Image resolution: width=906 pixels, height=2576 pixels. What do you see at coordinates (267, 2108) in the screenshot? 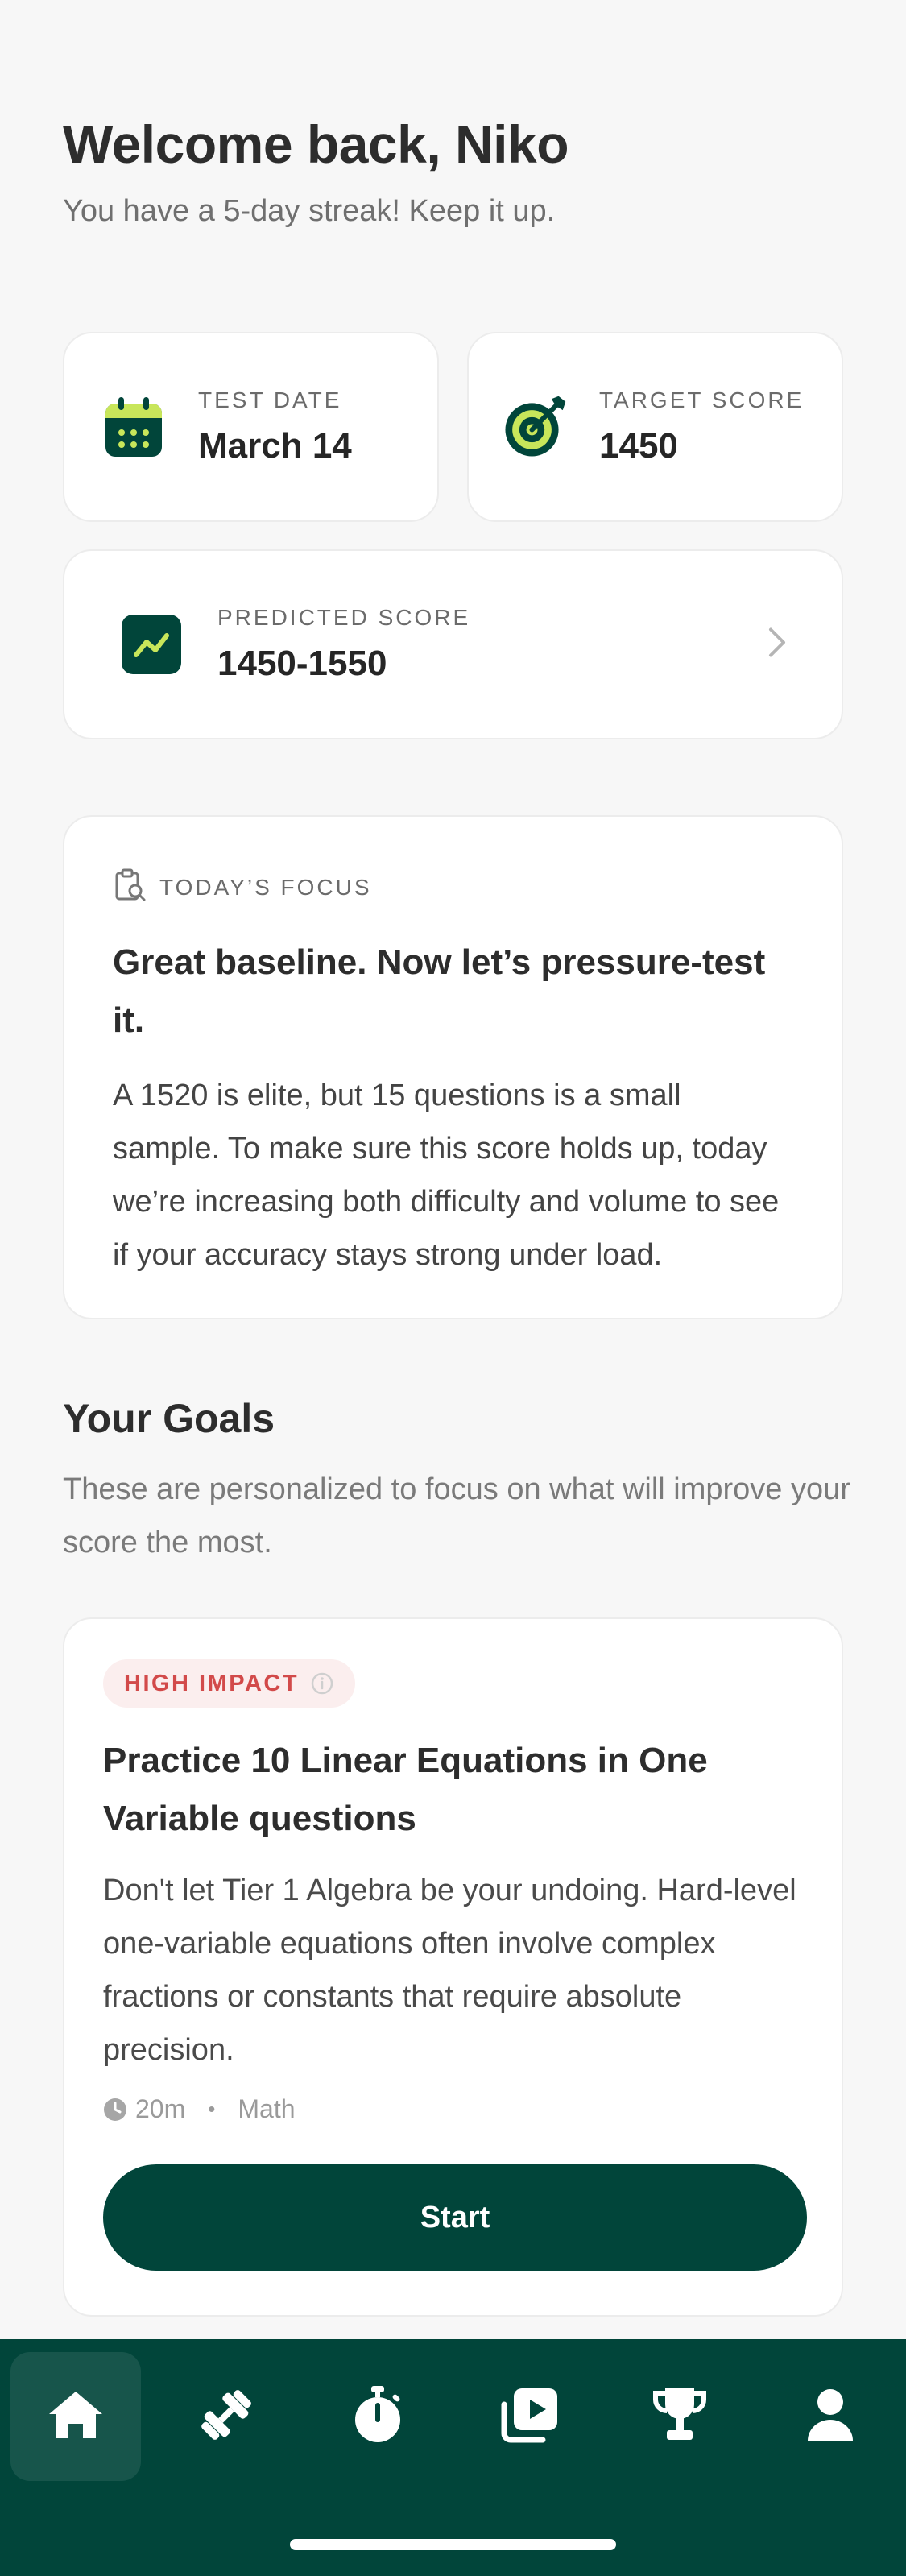
I see `goal-subject: Math` at bounding box center [267, 2108].